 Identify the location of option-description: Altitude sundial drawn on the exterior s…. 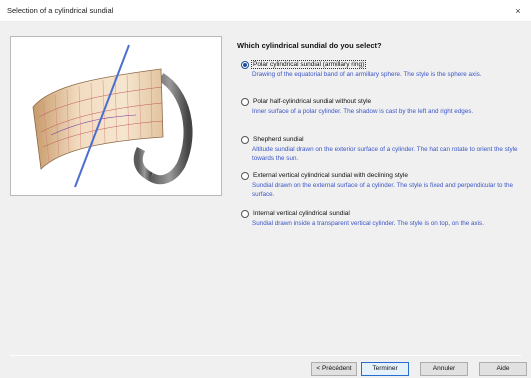
(385, 154).